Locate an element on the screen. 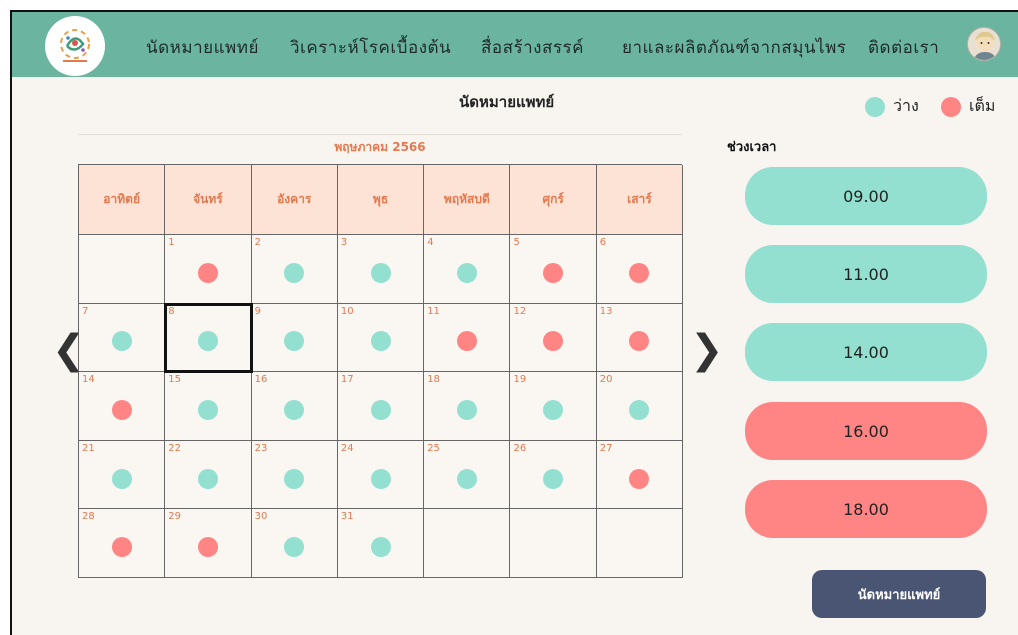 The image size is (1018, 635). calendar-day-cell: 24 is located at coordinates (381, 475).